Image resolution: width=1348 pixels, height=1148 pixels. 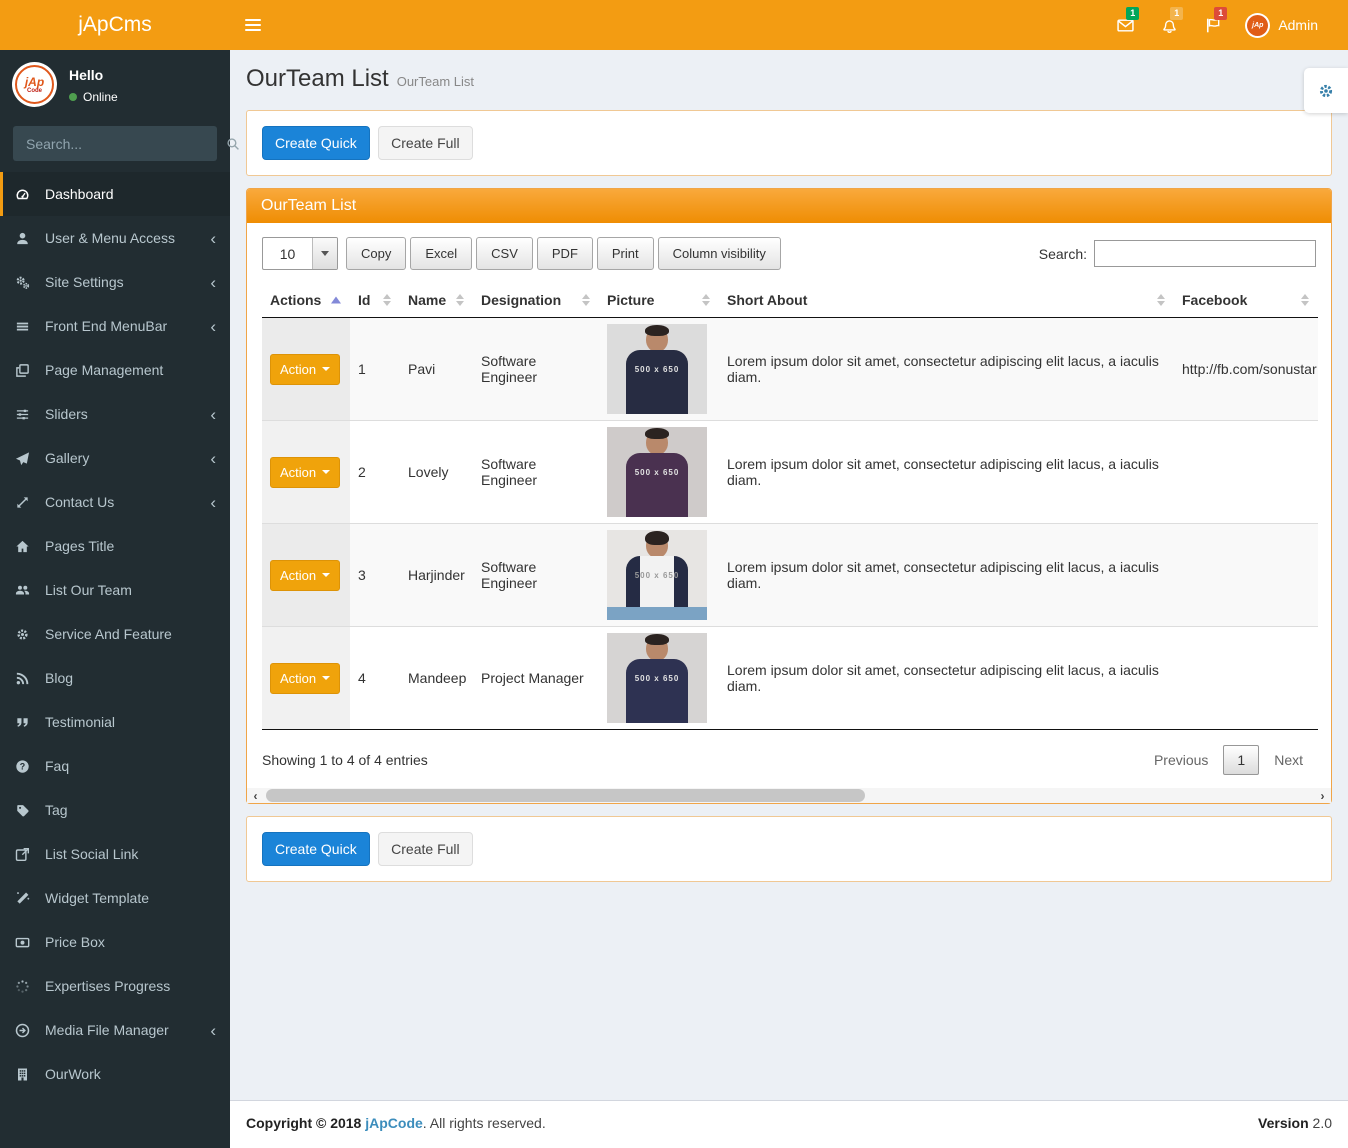 I want to click on tag-icon, so click(x=25, y=810).